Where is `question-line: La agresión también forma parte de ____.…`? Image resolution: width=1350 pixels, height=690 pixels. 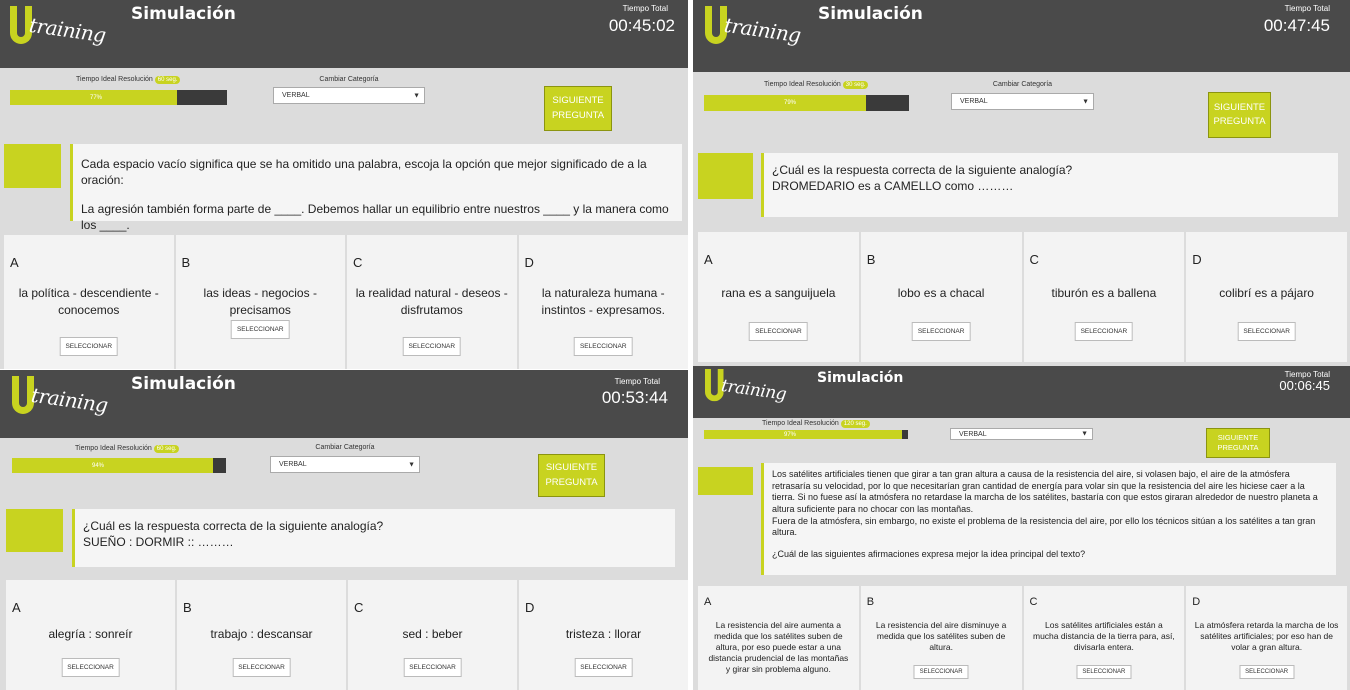
question-line: La agresión también forma parte de ____.… is located at coordinates (375, 217).